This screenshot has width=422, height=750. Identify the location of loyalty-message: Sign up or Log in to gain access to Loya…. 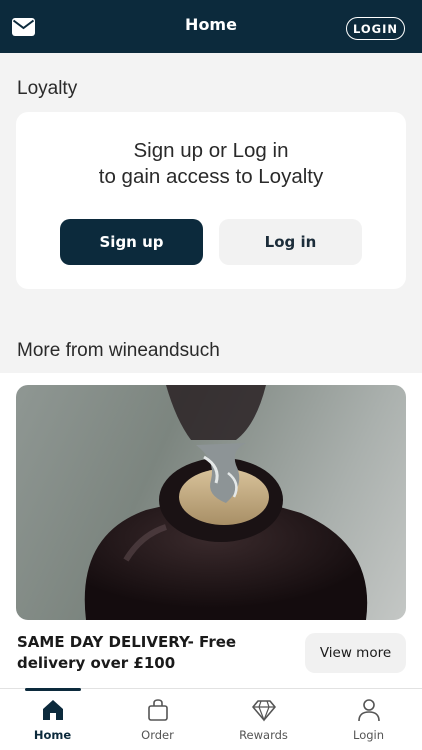
(211, 164).